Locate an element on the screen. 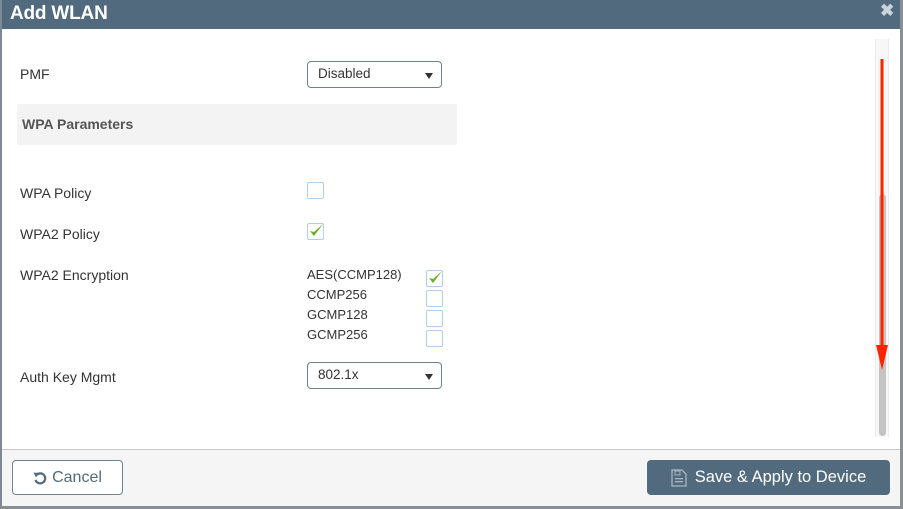  wpa2-encryption-label: WPA2 Encryption is located at coordinates (74, 275).